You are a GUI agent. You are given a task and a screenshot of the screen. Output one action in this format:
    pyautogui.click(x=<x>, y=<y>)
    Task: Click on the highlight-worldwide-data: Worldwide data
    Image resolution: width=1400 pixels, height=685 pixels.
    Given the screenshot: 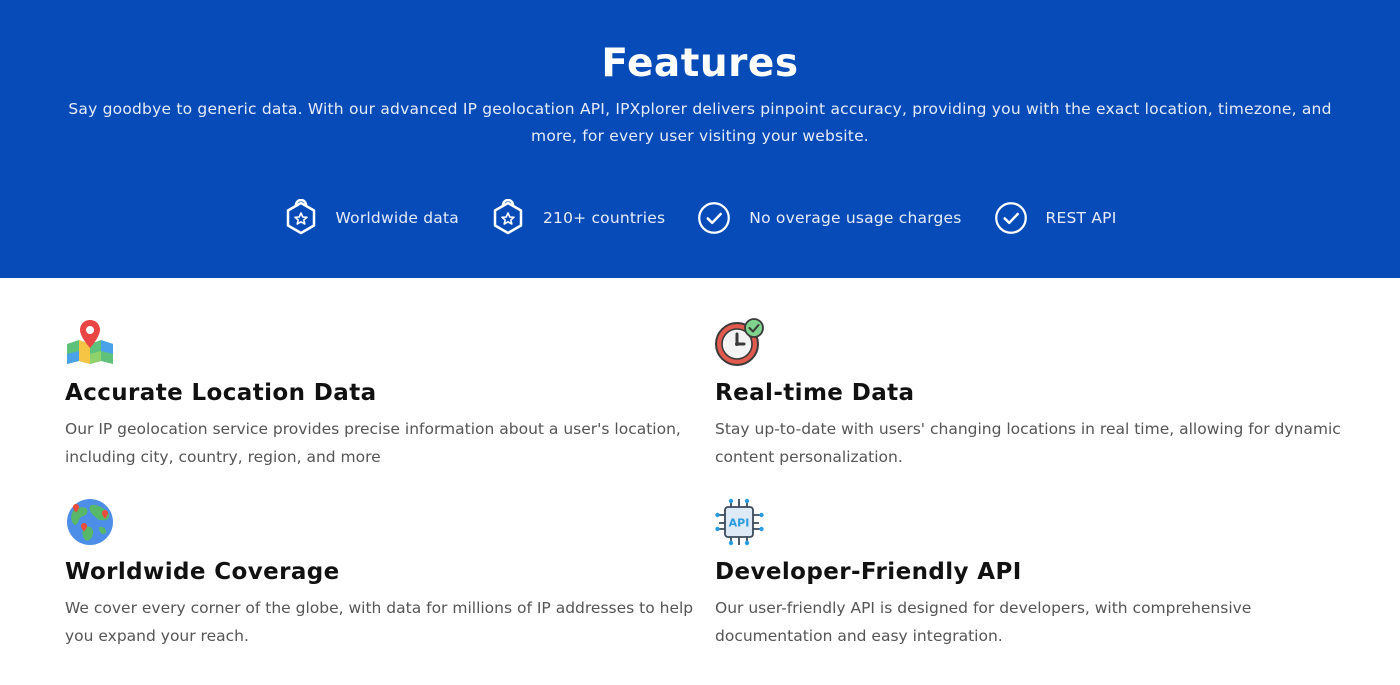 What is the action you would take?
    pyautogui.click(x=371, y=218)
    